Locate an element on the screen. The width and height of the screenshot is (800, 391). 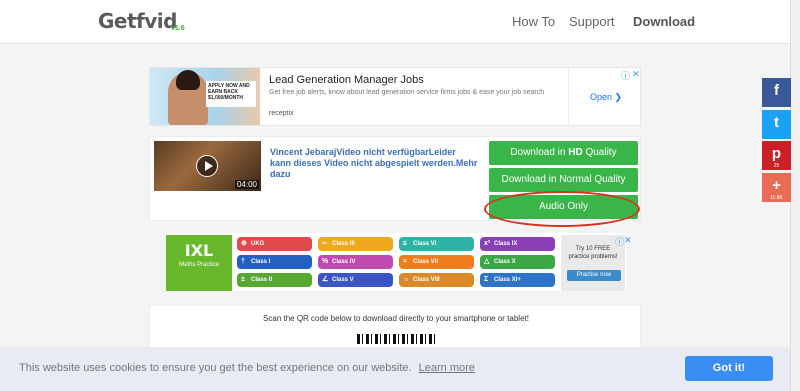
ixl-cta-text: Try 10 FREE practice problems! is located at coordinates (593, 253).